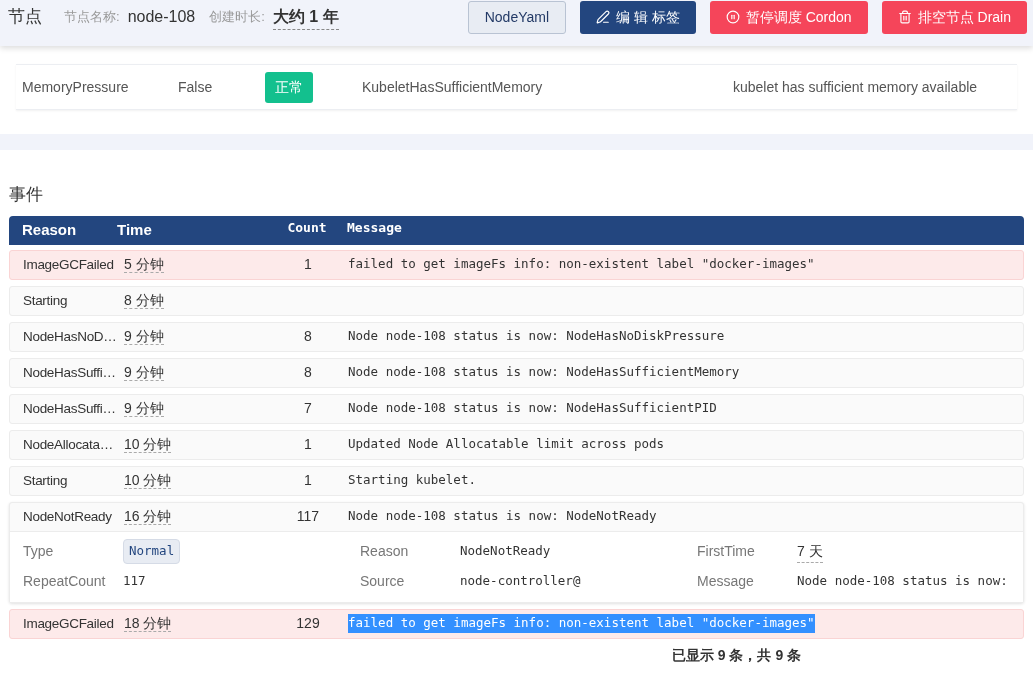  I want to click on event-row: ImageGCFailed 5 分钟 1 failed to get imageFs info: non-existent label "docker-images", so click(516, 264).